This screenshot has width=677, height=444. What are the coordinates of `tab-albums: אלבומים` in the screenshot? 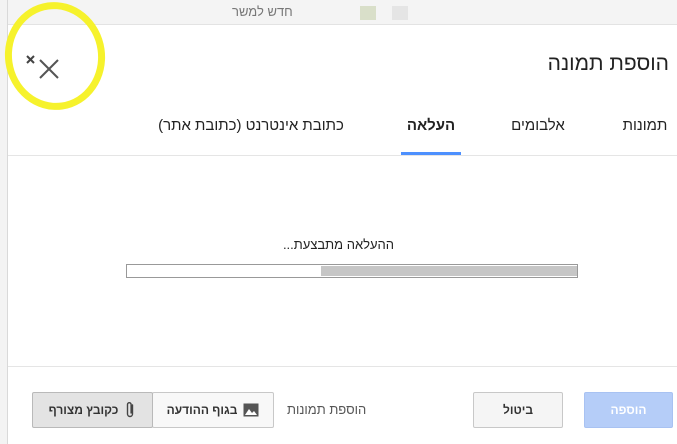 It's located at (538, 130).